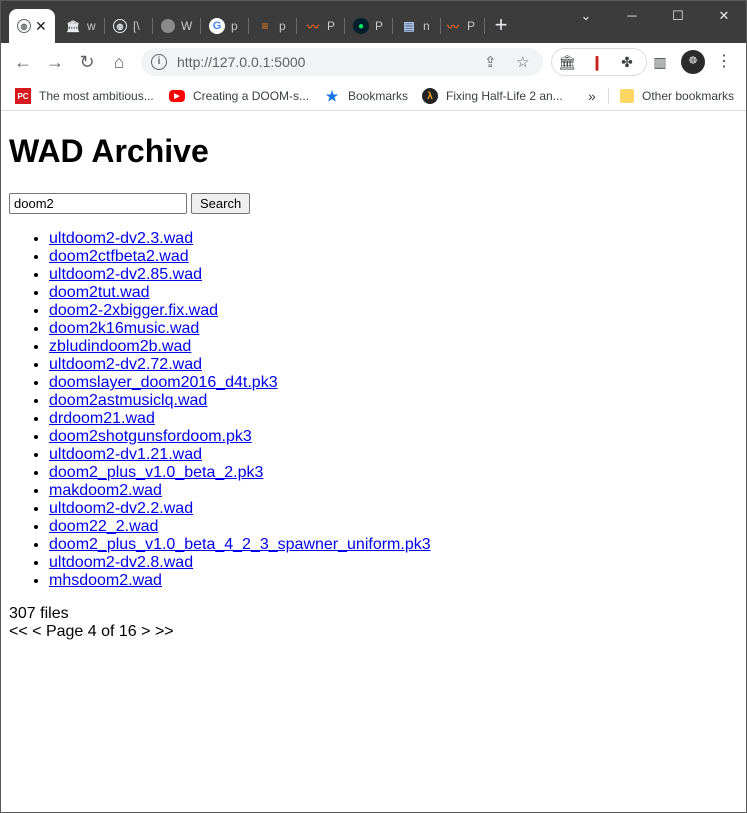  I want to click on file-link: mhsdoom2.wad, so click(105, 580).